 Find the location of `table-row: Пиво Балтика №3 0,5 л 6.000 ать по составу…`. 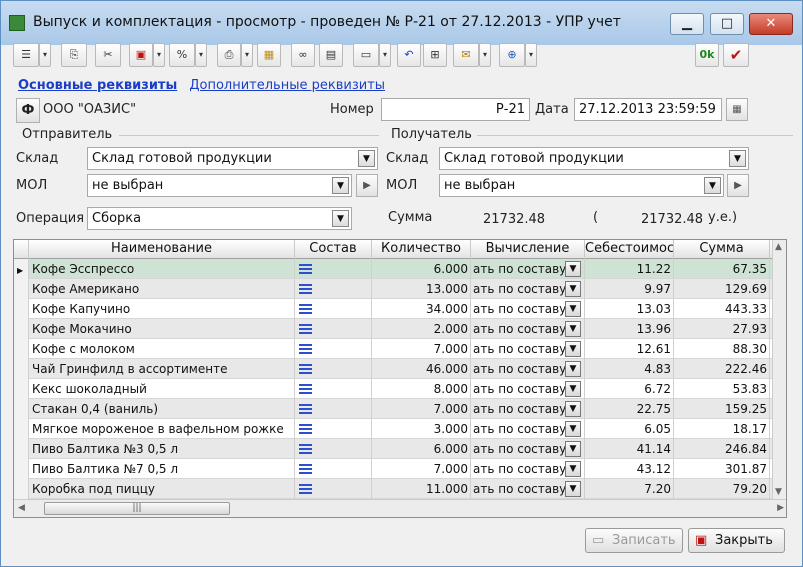

table-row: Пиво Балтика №3 0,5 л 6.000 ать по составу… is located at coordinates (394, 449).